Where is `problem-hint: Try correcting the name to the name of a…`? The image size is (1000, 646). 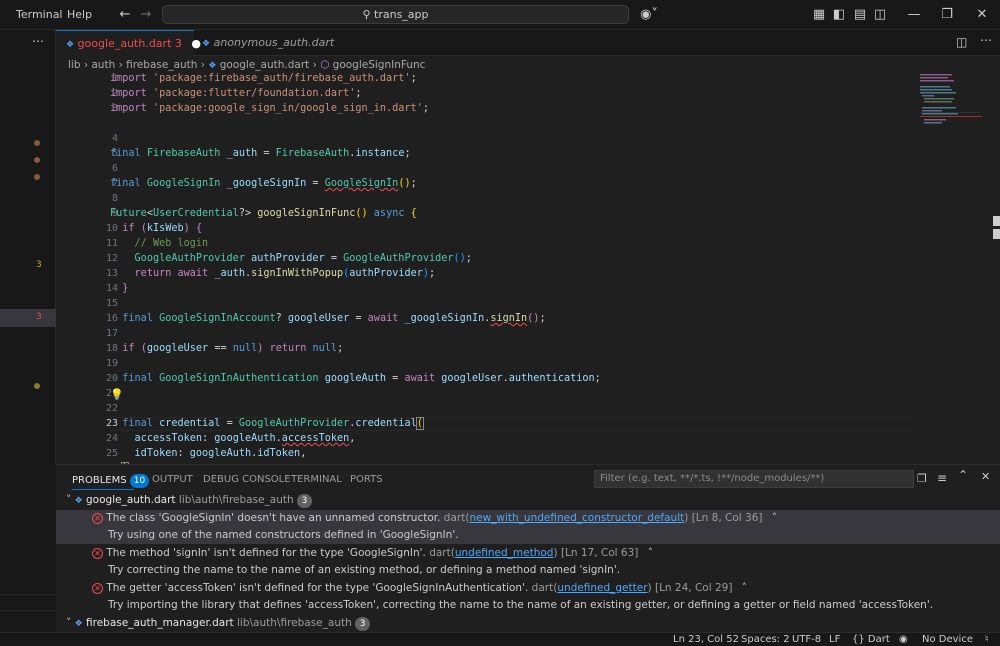
problem-hint: Try correcting the name to the name of a… is located at coordinates (528, 570).